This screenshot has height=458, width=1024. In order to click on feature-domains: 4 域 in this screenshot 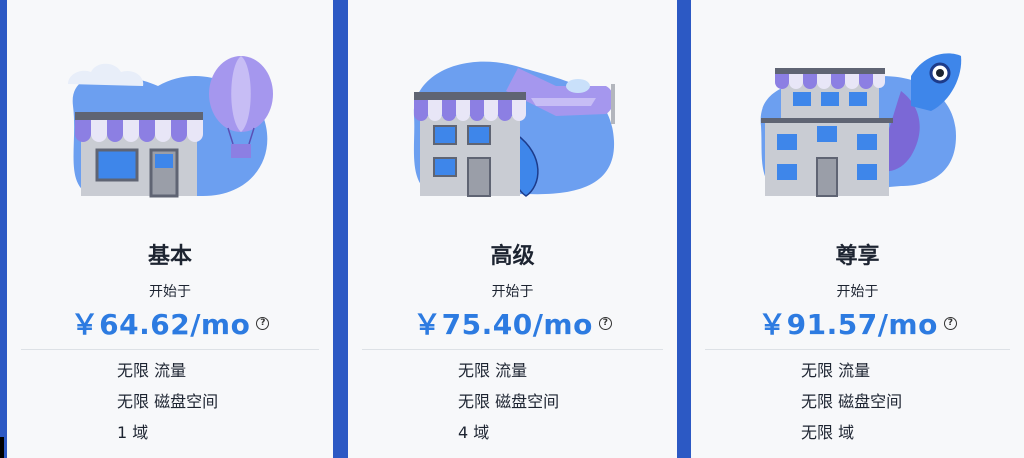, I will do `click(474, 432)`.